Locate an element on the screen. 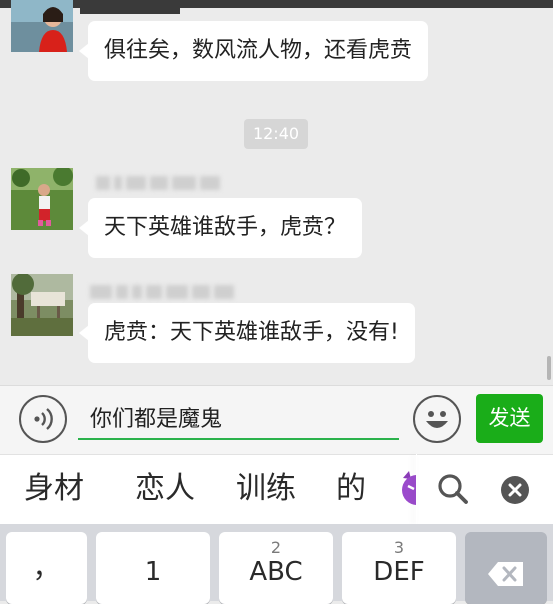 The height and width of the screenshot is (604, 553). voice-button is located at coordinates (43, 419).